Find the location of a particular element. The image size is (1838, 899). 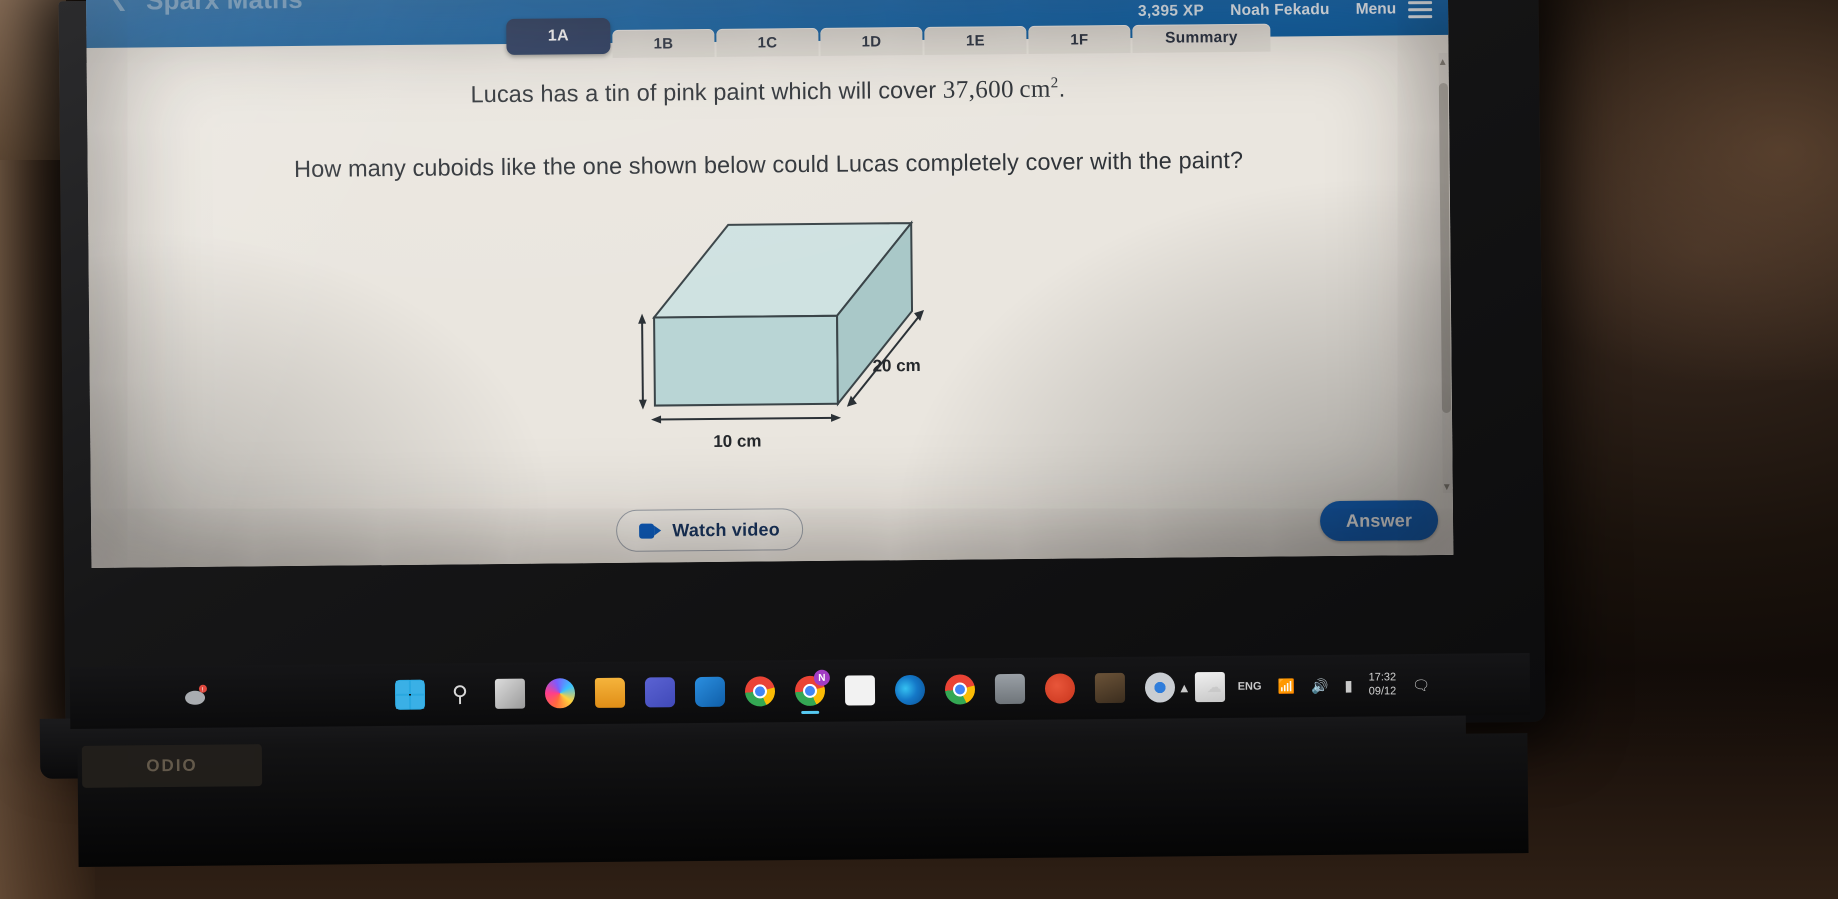

height-arrow-top is located at coordinates (642, 318).